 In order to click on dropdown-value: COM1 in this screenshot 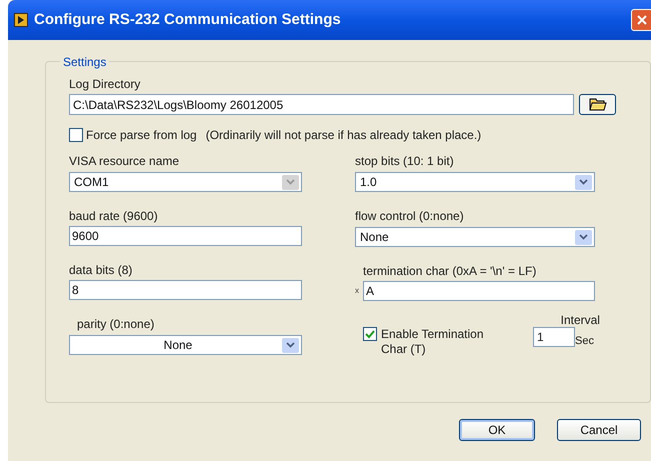, I will do `click(92, 182)`.